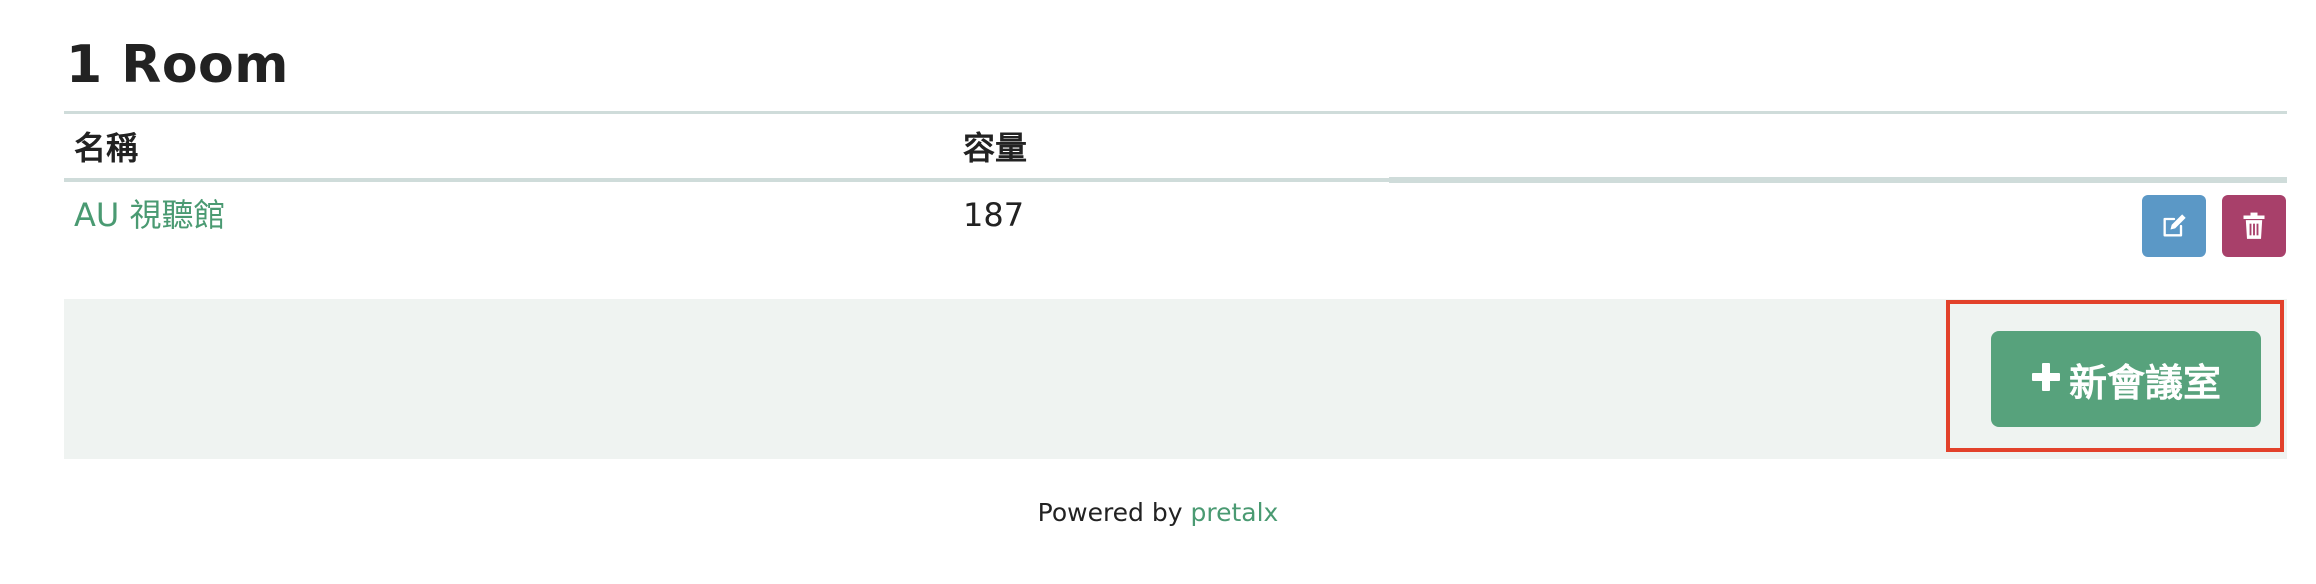 The height and width of the screenshot is (584, 2316). I want to click on room-capacity: 187, so click(994, 215).